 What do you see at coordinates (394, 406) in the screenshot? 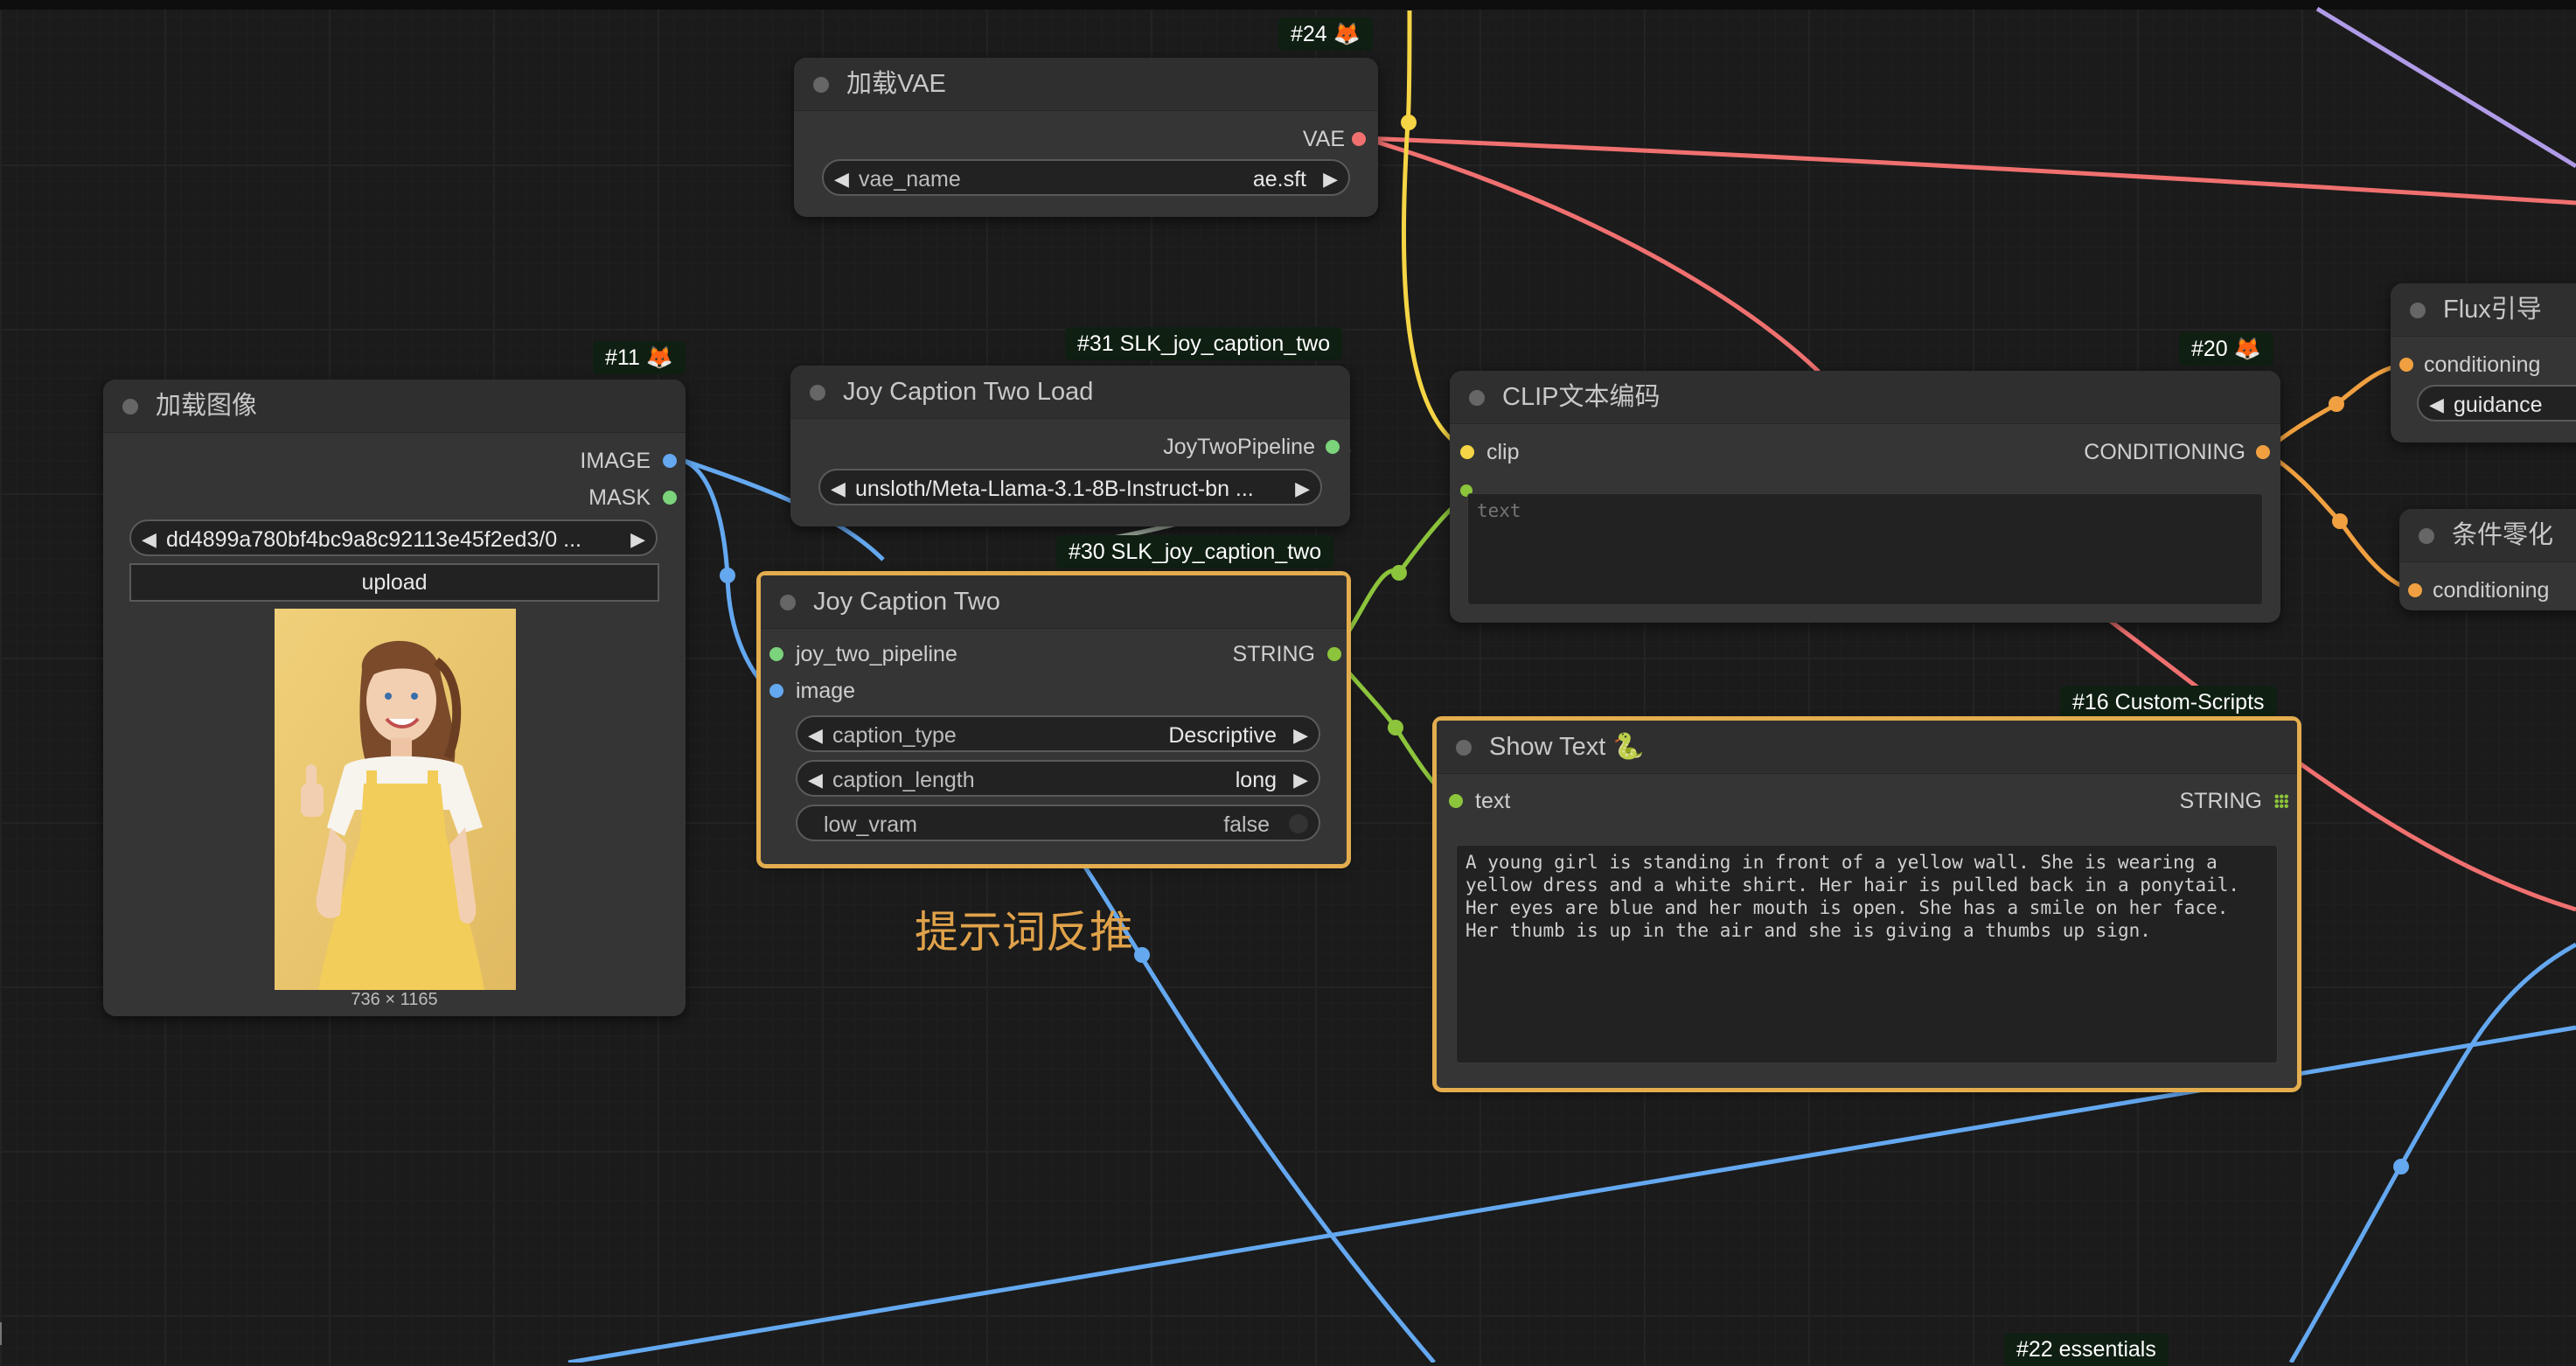
I see `node-title-bar: 加载图像` at bounding box center [394, 406].